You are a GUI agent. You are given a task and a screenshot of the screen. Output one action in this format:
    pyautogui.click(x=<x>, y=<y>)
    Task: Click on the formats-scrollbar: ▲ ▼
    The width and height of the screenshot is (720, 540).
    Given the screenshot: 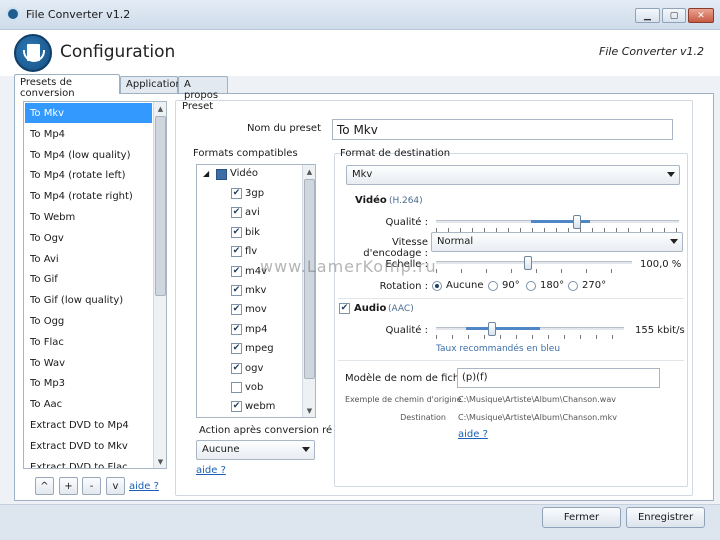 What is the action you would take?
    pyautogui.click(x=308, y=291)
    